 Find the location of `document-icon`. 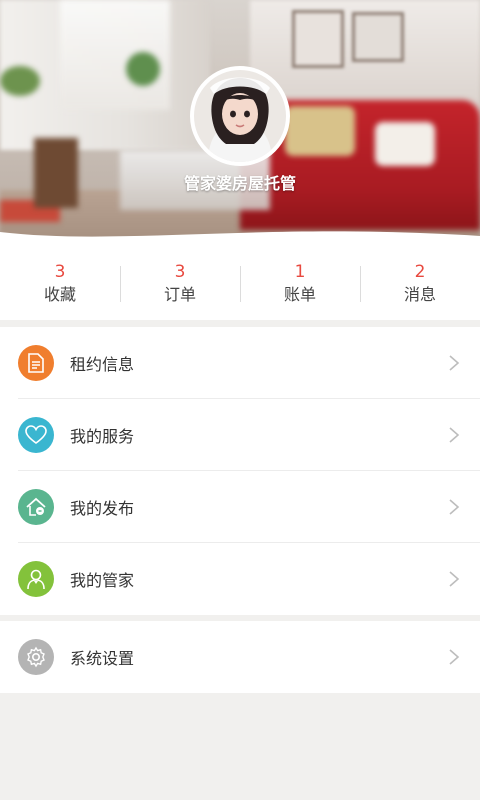

document-icon is located at coordinates (36, 363).